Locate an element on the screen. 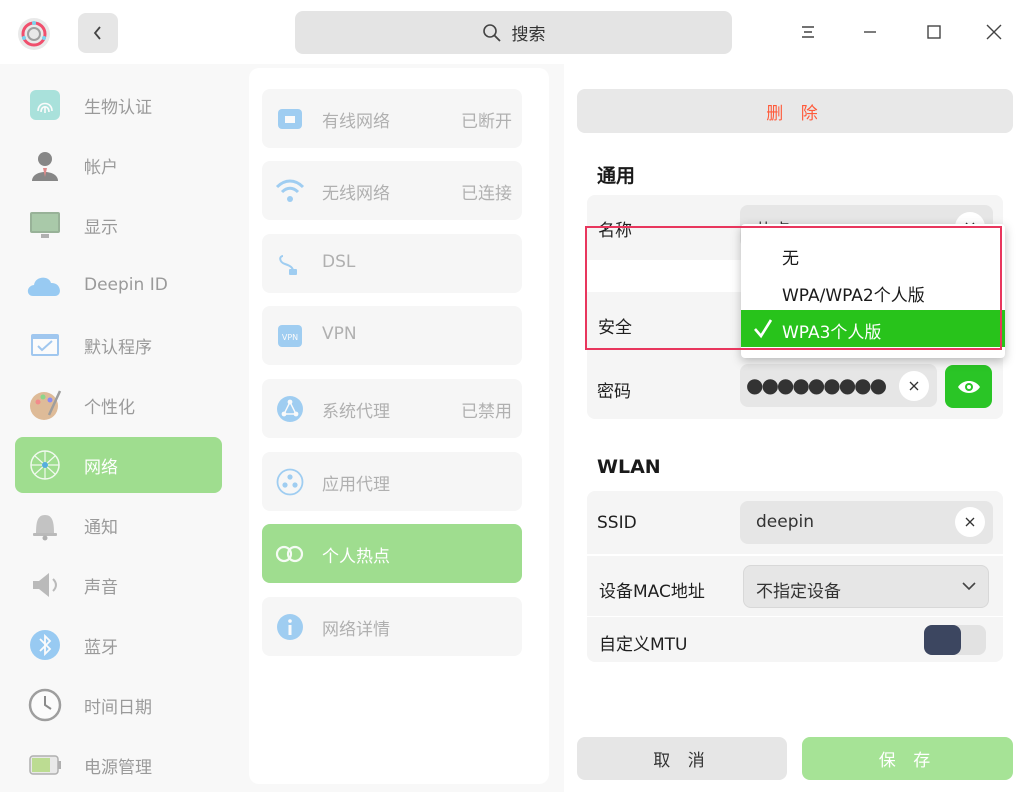 The image size is (1025, 792). cloud-icon is located at coordinates (45, 285).